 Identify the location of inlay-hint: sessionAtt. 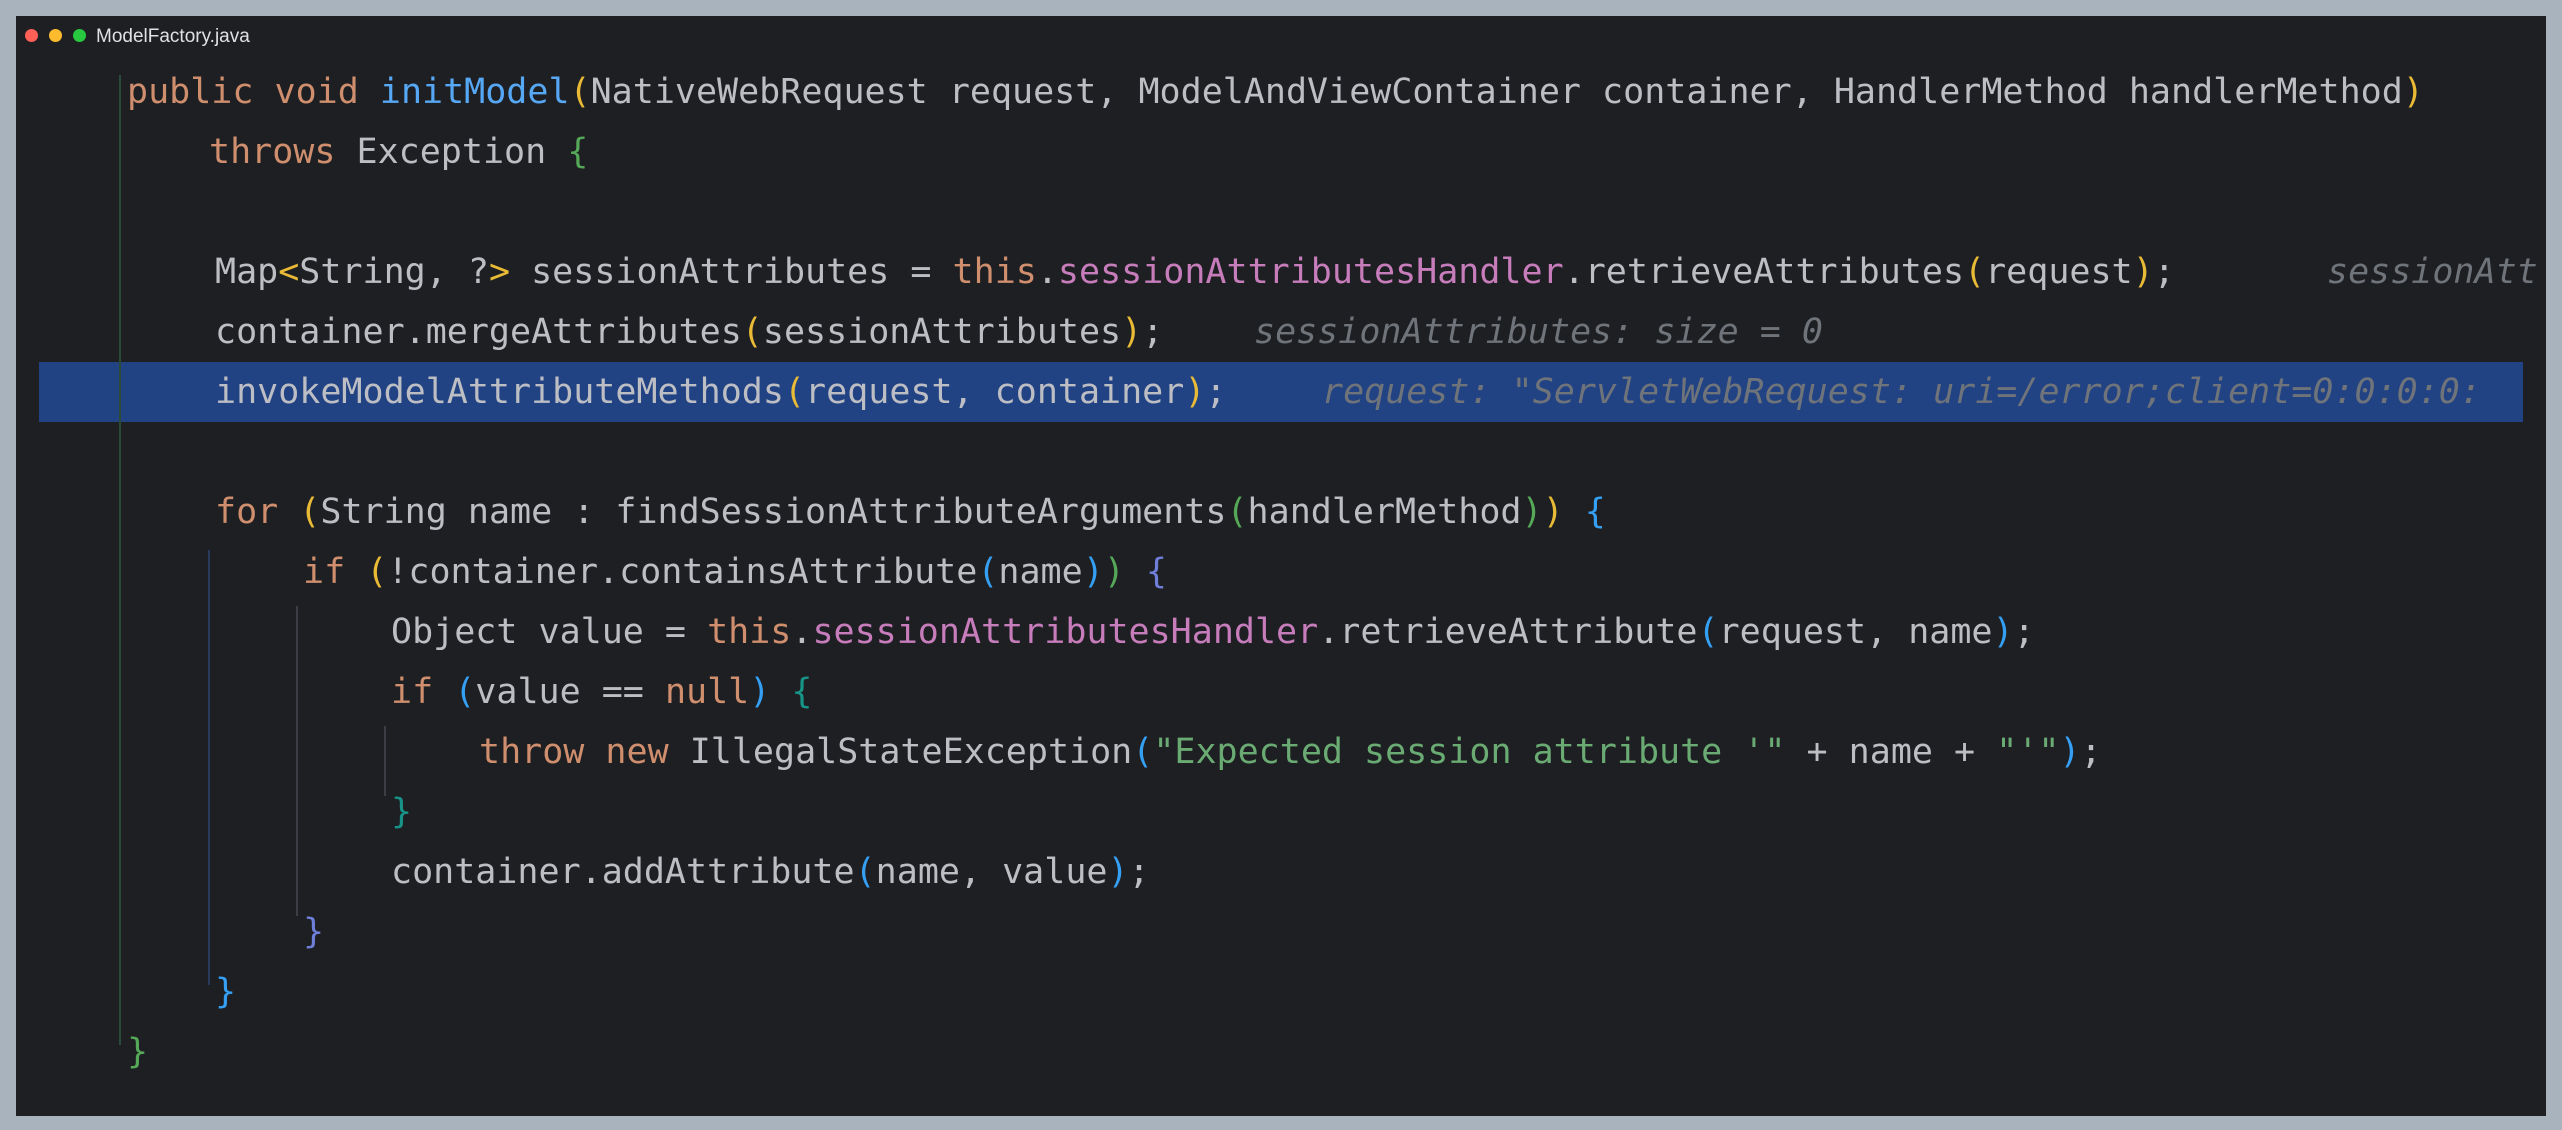
(2432, 272).